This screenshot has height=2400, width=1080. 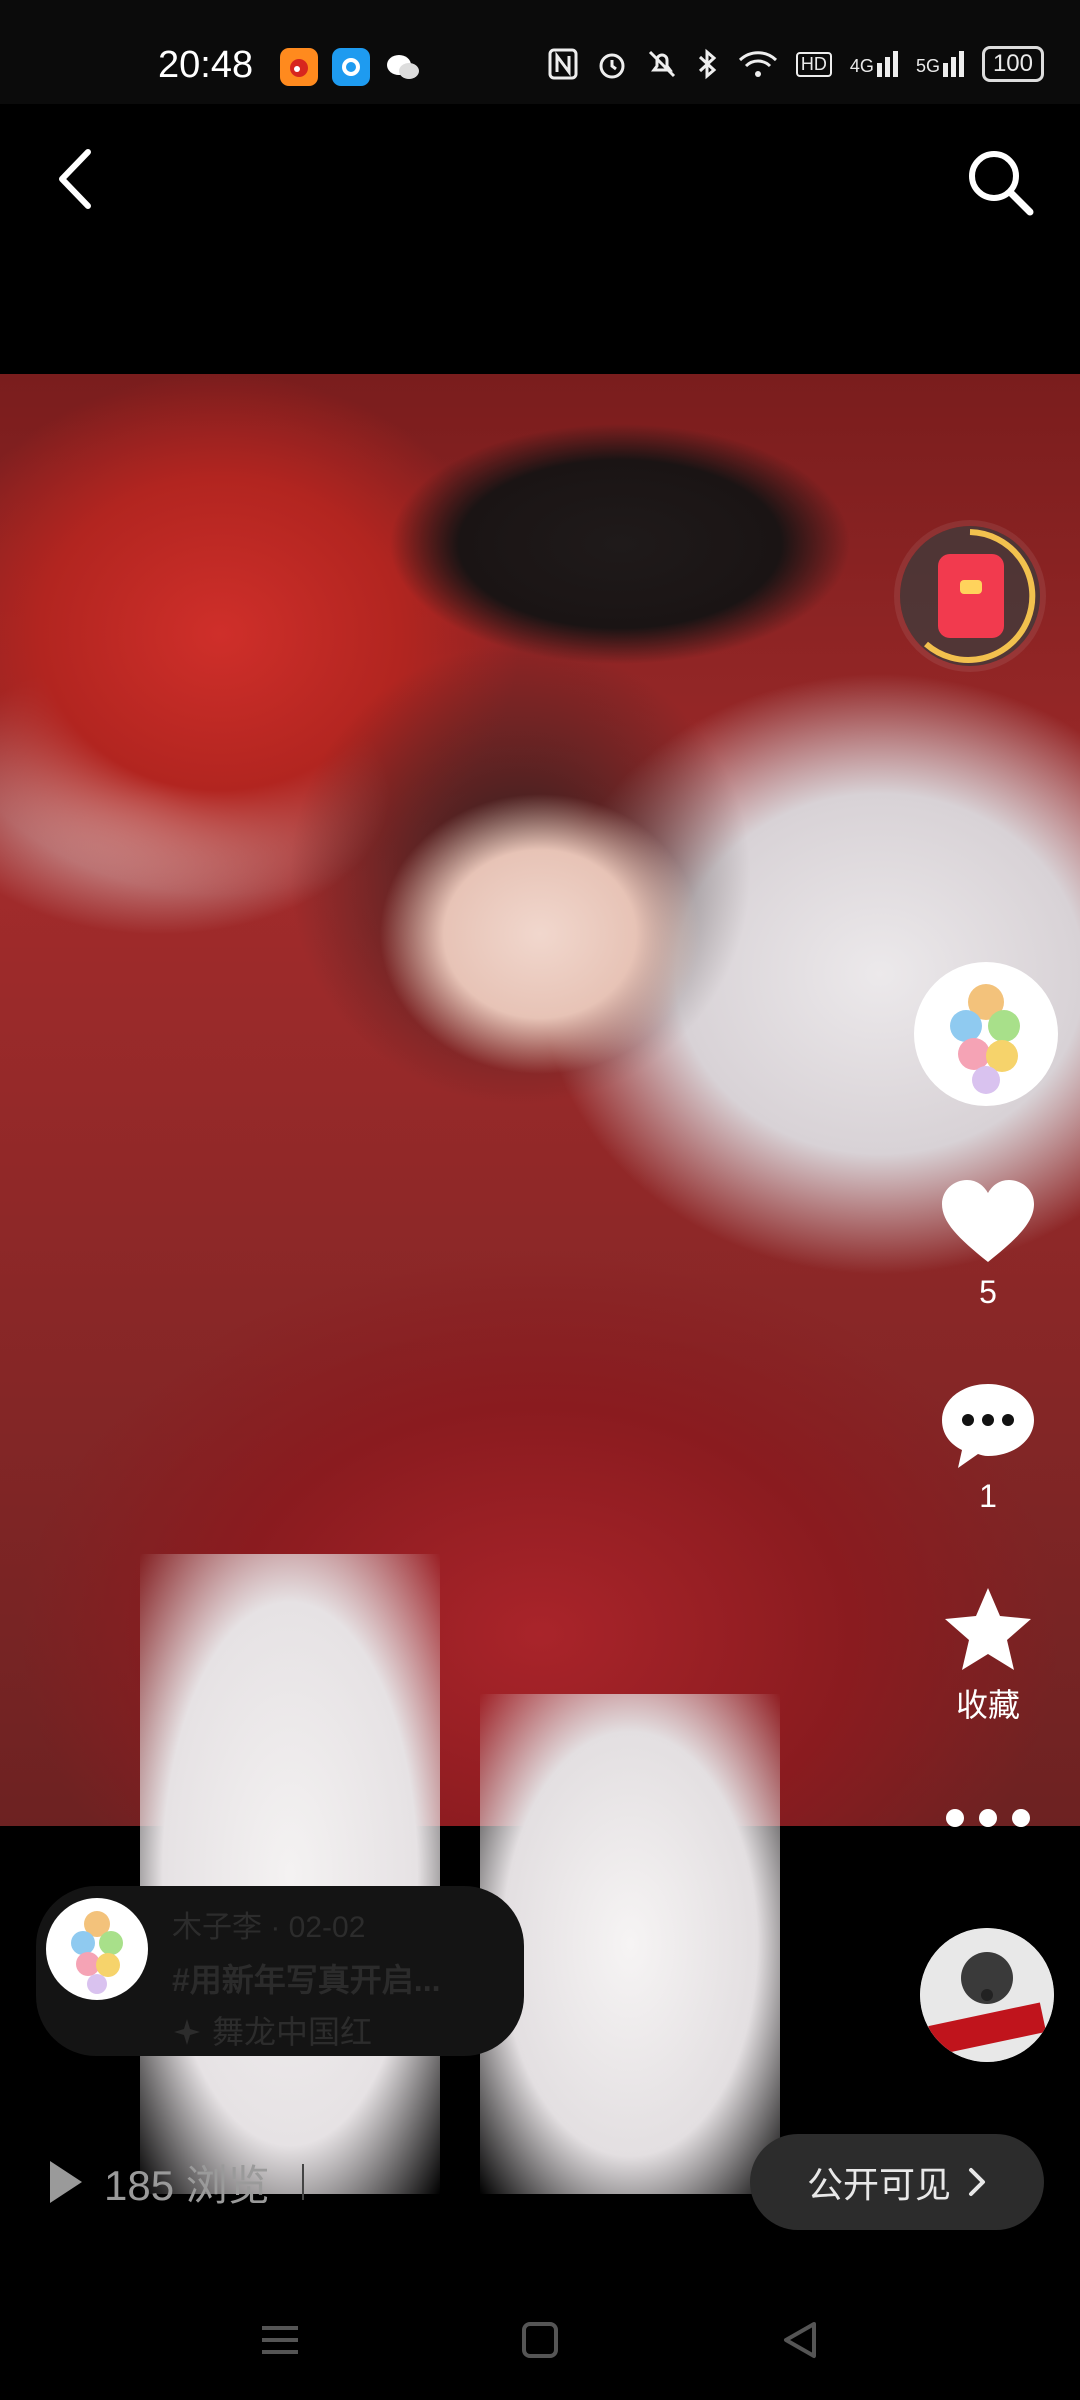 I want to click on music-row: 舞龙中国红, so click(x=306, y=2032).